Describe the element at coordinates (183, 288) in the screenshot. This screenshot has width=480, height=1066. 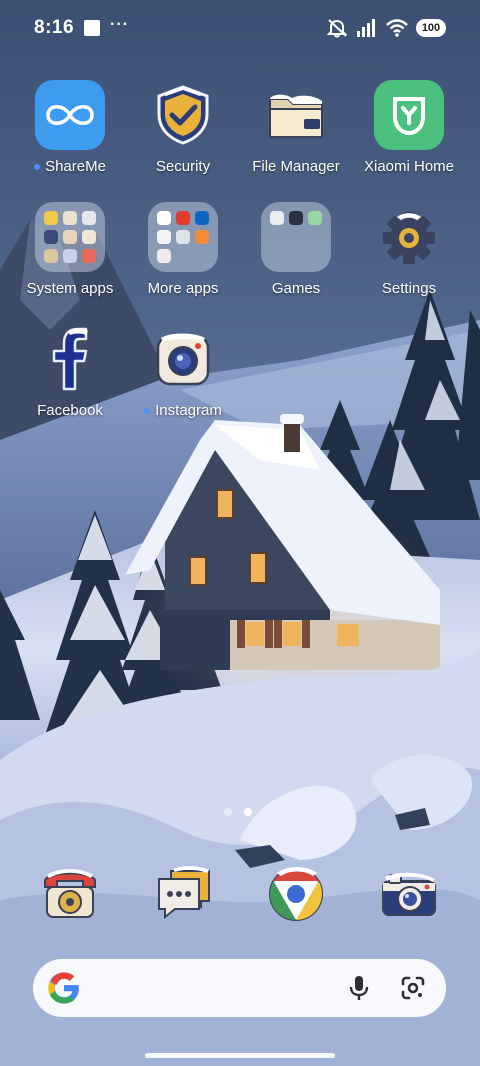
I see `app-label-more-apps: More apps` at that location.